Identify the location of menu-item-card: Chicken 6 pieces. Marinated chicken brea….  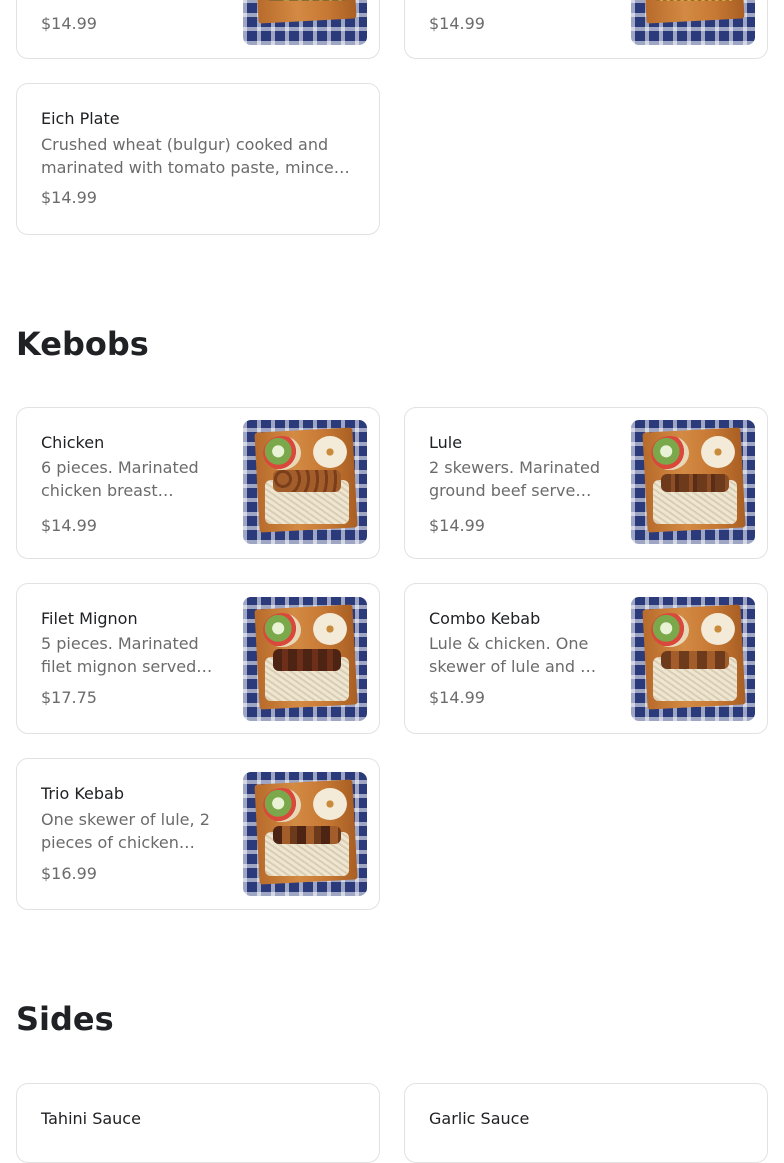
(198, 483).